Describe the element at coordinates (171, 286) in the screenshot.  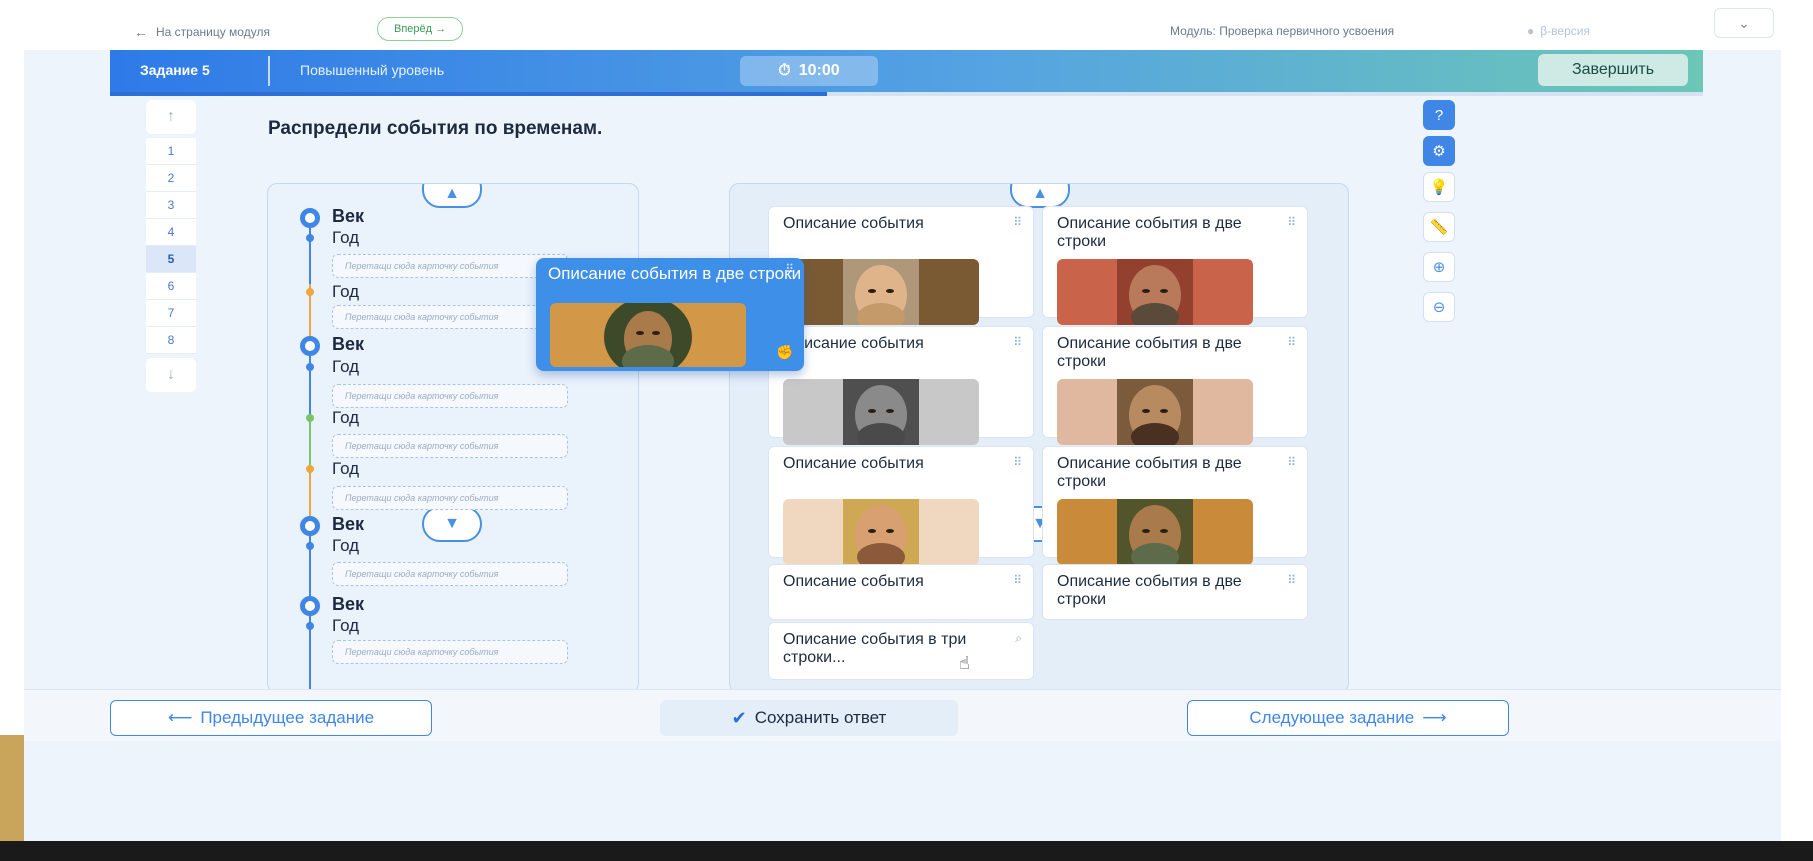
I see `task-number-item-6: 6` at that location.